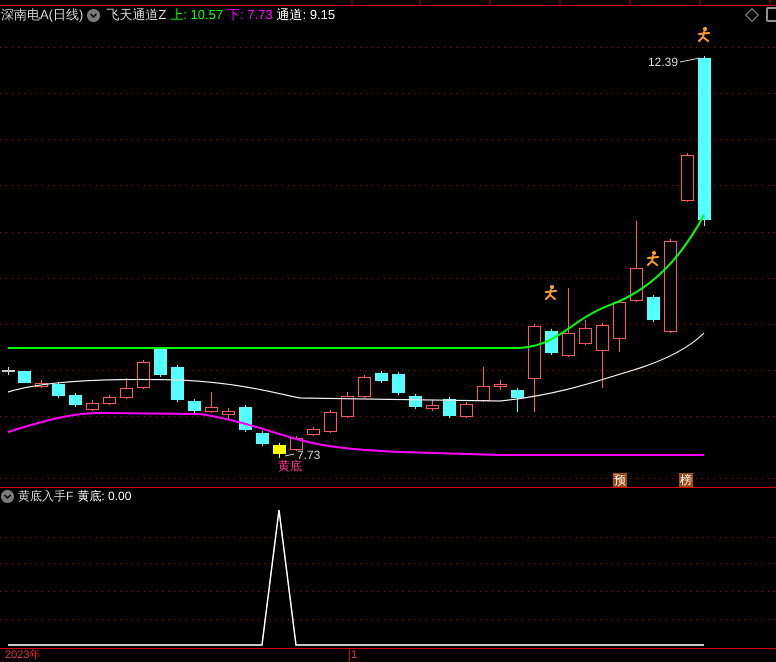  Describe the element at coordinates (290, 466) in the screenshot. I see `signal-label: 黄底` at that location.